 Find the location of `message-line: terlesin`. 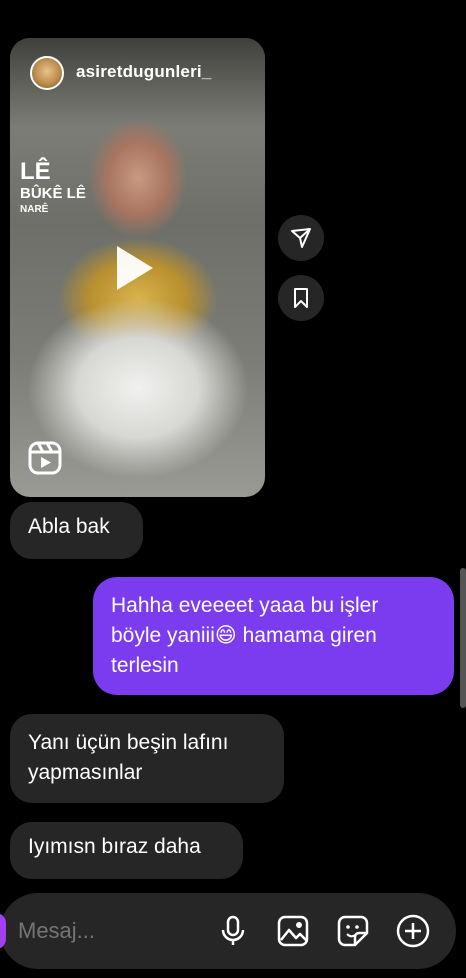

message-line: terlesin is located at coordinates (145, 665).